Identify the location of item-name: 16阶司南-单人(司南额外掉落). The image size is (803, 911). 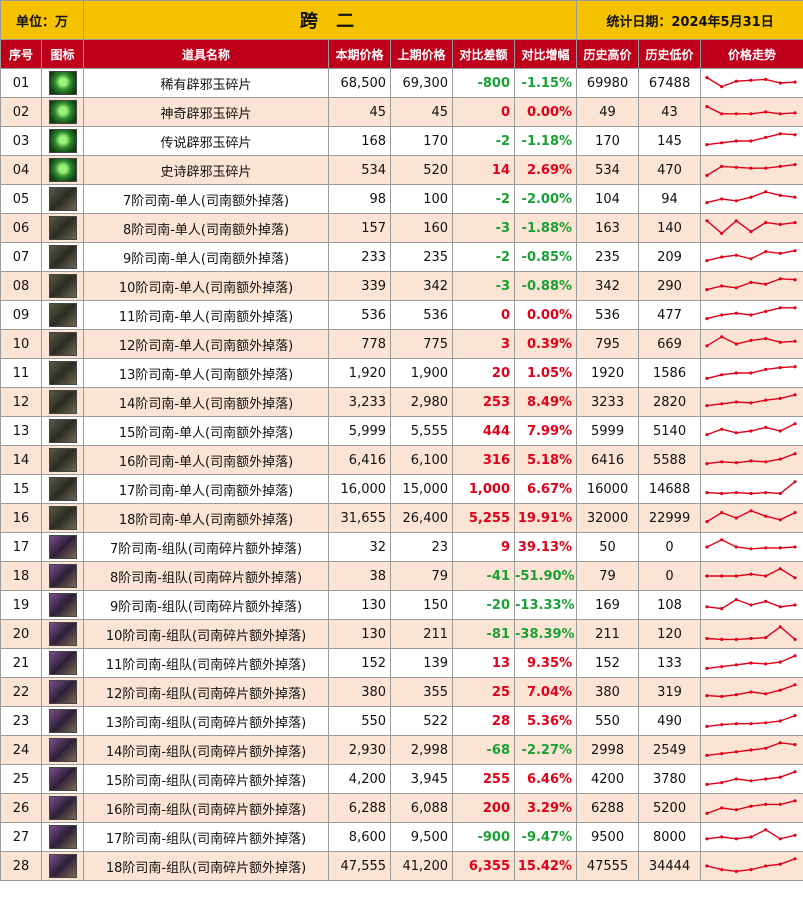
(206, 460).